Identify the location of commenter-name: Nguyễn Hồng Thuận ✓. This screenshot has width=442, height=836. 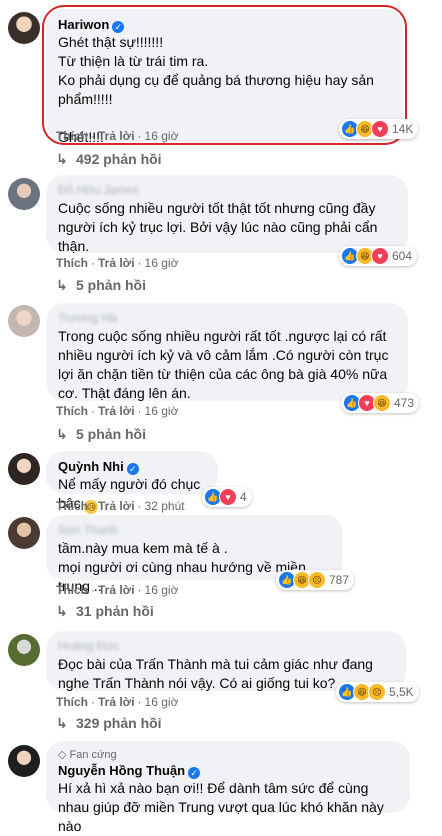
(228, 770).